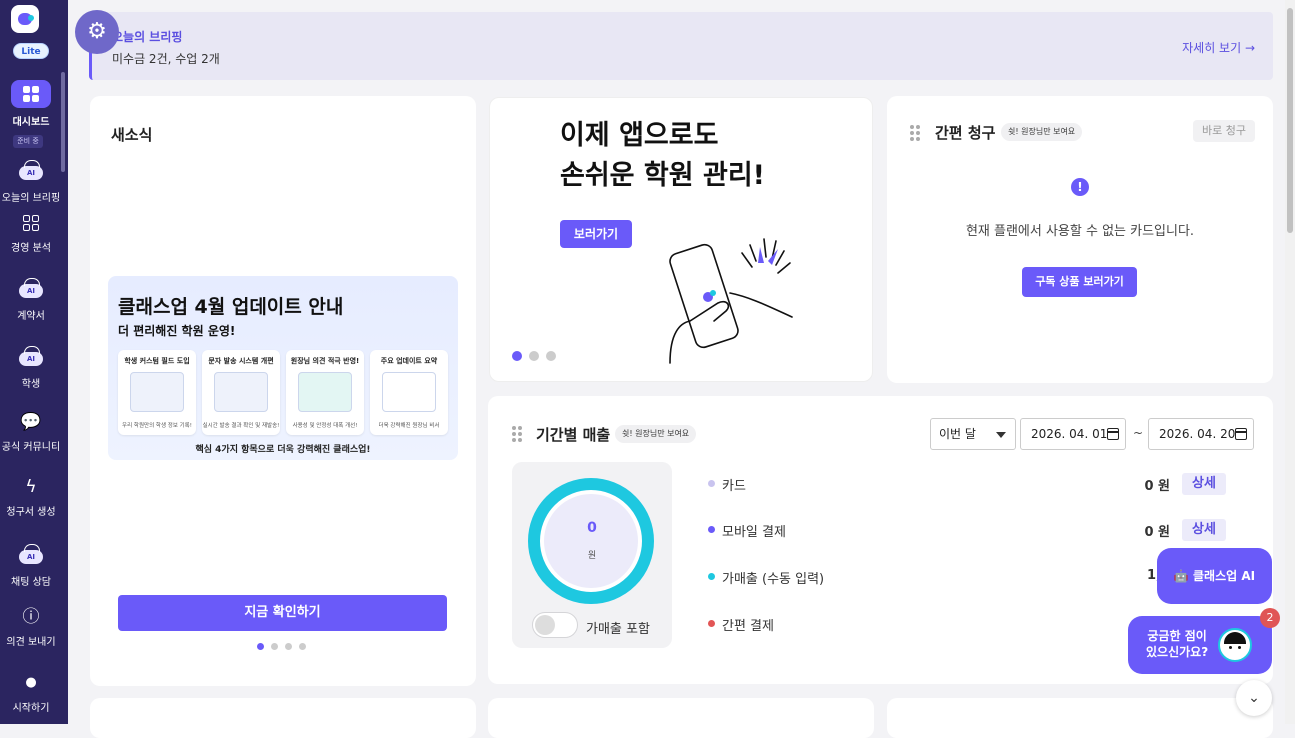 The image size is (1295, 738). Describe the element at coordinates (1079, 282) in the screenshot. I see `subscription-cta-button: 구독 상품 보러가기` at that location.